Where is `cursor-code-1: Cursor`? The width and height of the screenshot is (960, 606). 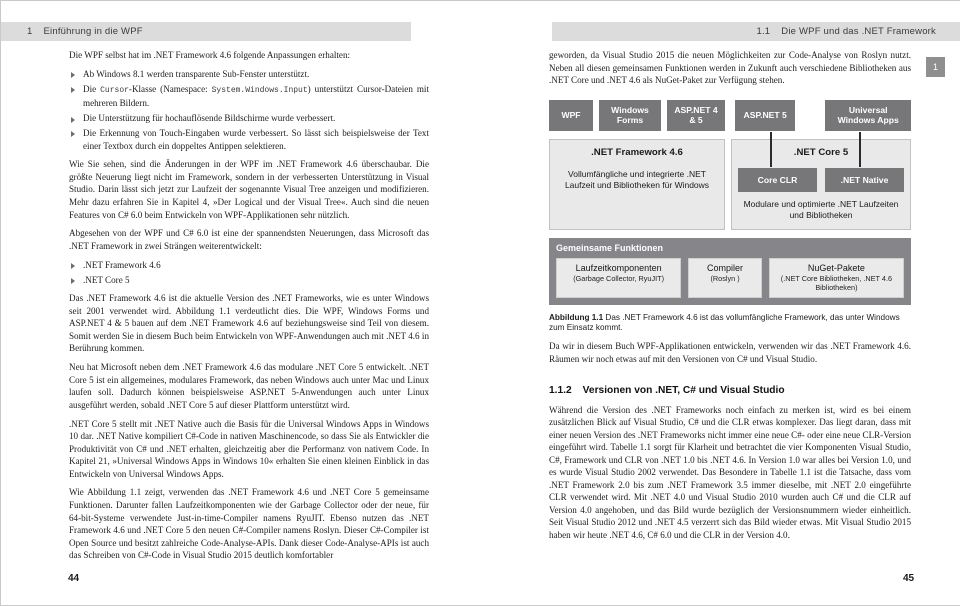 cursor-code-1: Cursor is located at coordinates (114, 90).